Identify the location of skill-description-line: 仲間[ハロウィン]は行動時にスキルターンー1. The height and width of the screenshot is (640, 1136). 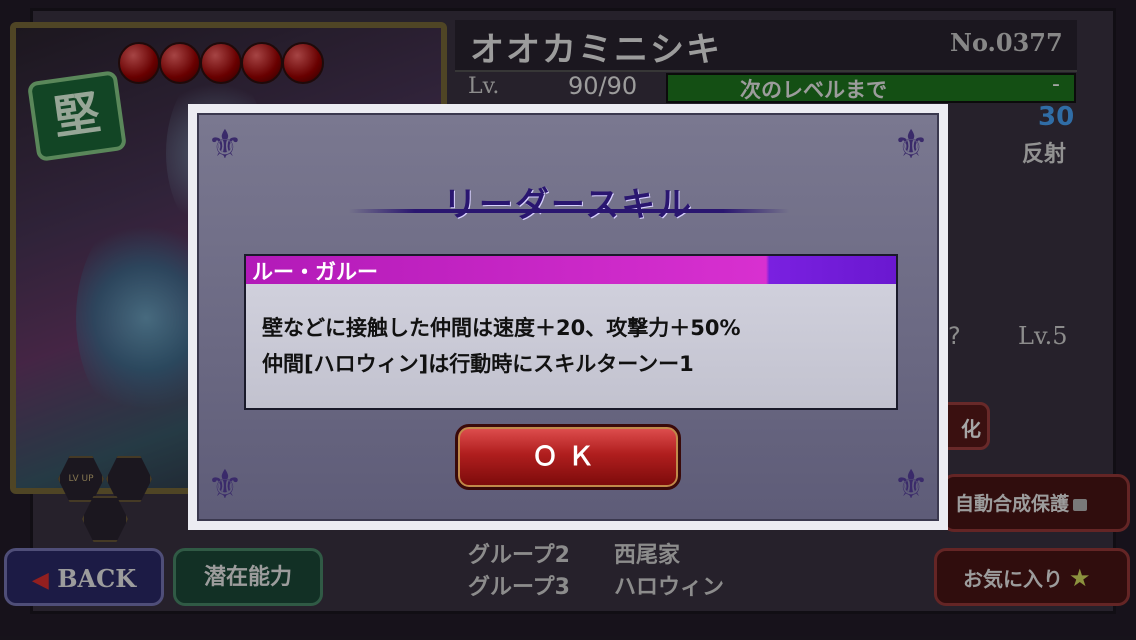
(478, 364).